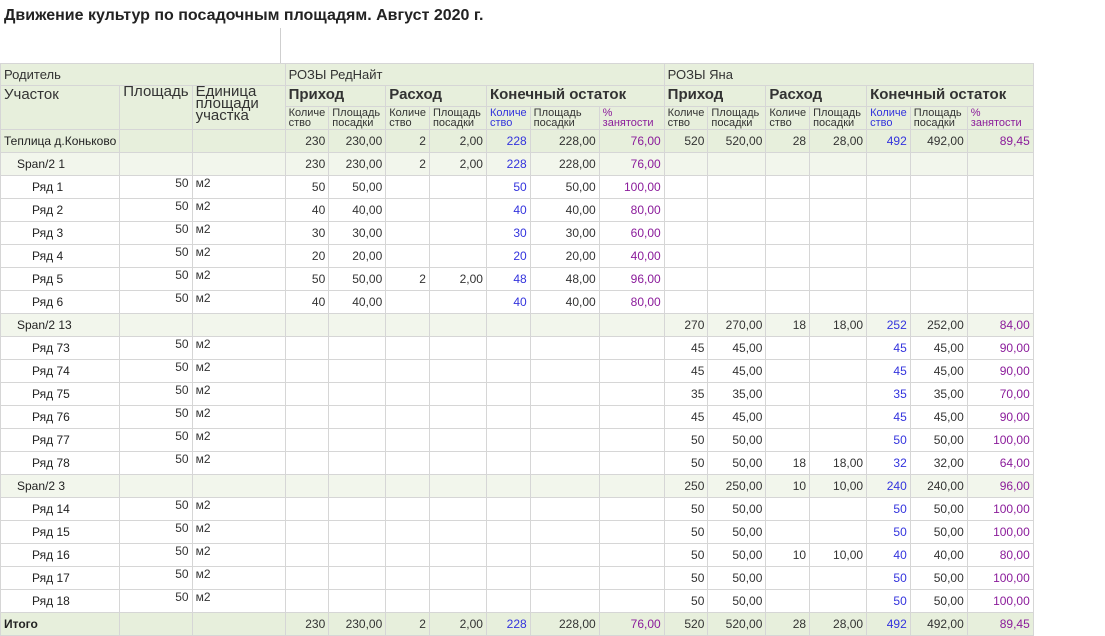 The height and width of the screenshot is (636, 1105). What do you see at coordinates (938, 555) in the screenshot?
I see `area-cell: 40,00` at bounding box center [938, 555].